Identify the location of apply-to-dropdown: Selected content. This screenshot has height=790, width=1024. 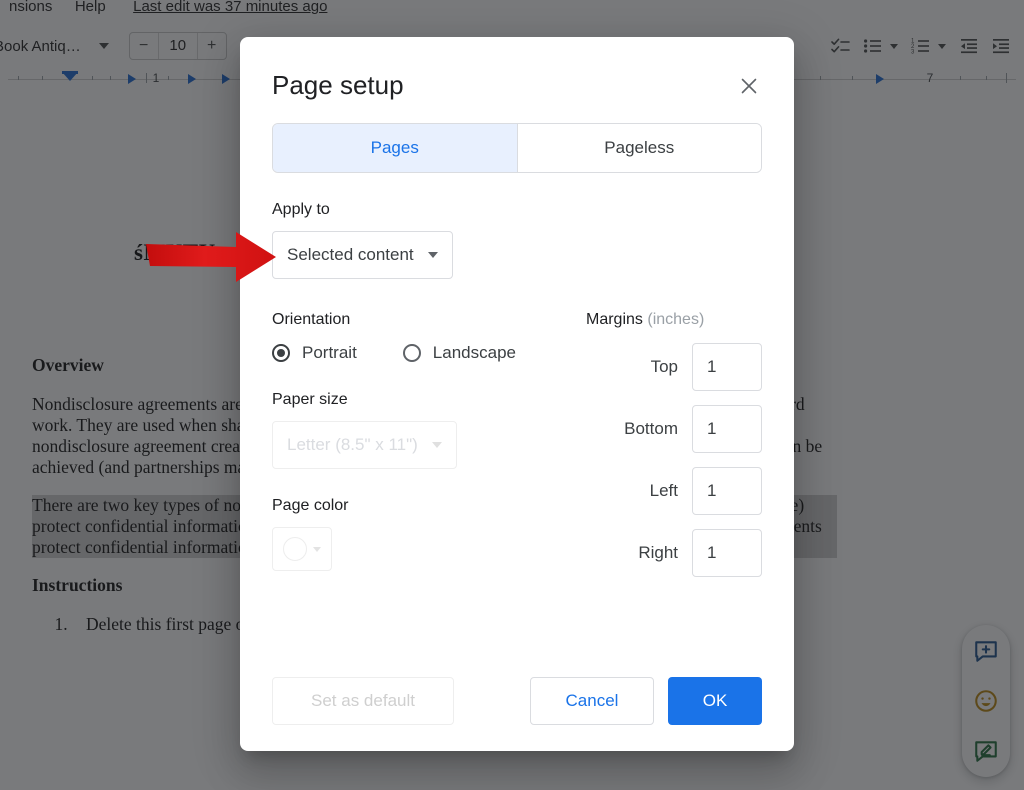
(362, 255).